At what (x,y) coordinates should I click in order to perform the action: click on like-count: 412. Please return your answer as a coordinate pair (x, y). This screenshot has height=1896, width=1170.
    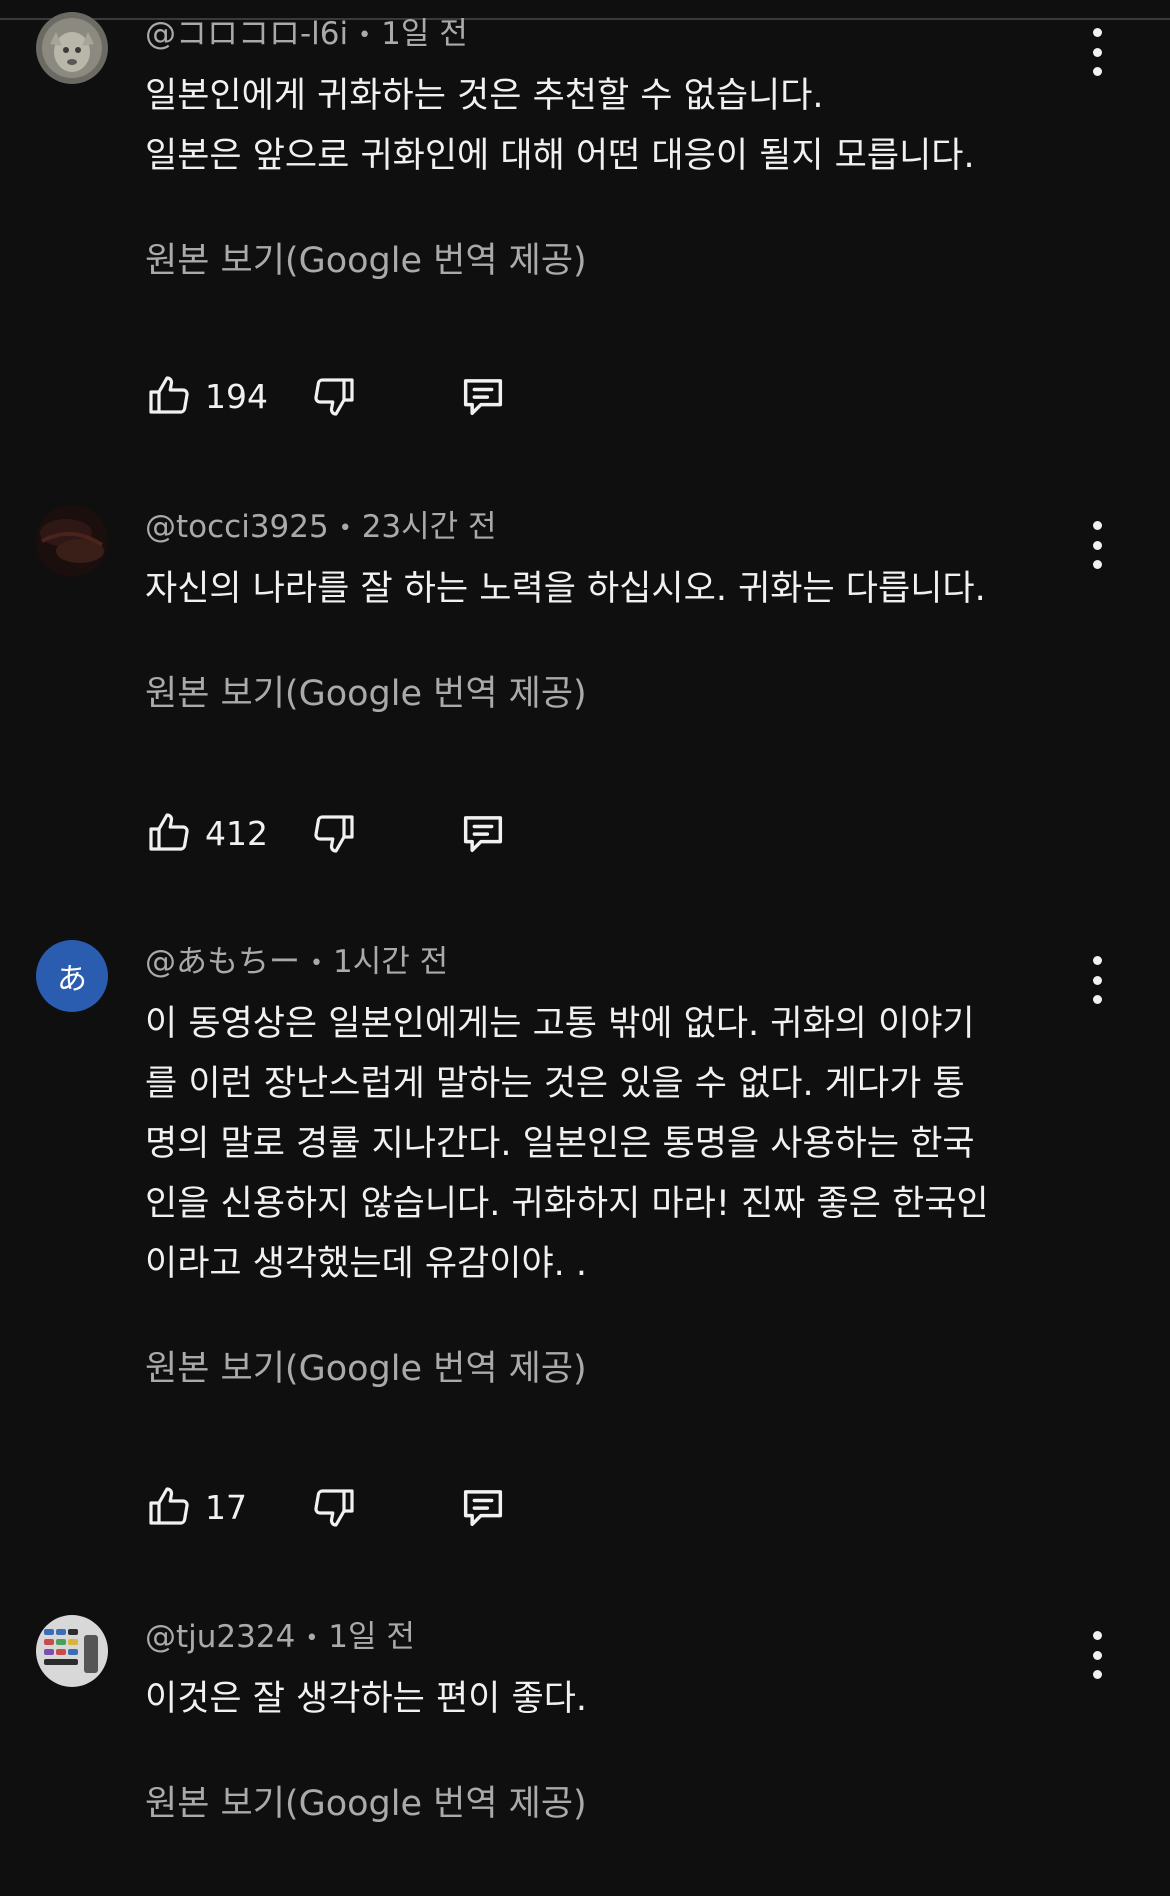
    Looking at the image, I should click on (236, 833).